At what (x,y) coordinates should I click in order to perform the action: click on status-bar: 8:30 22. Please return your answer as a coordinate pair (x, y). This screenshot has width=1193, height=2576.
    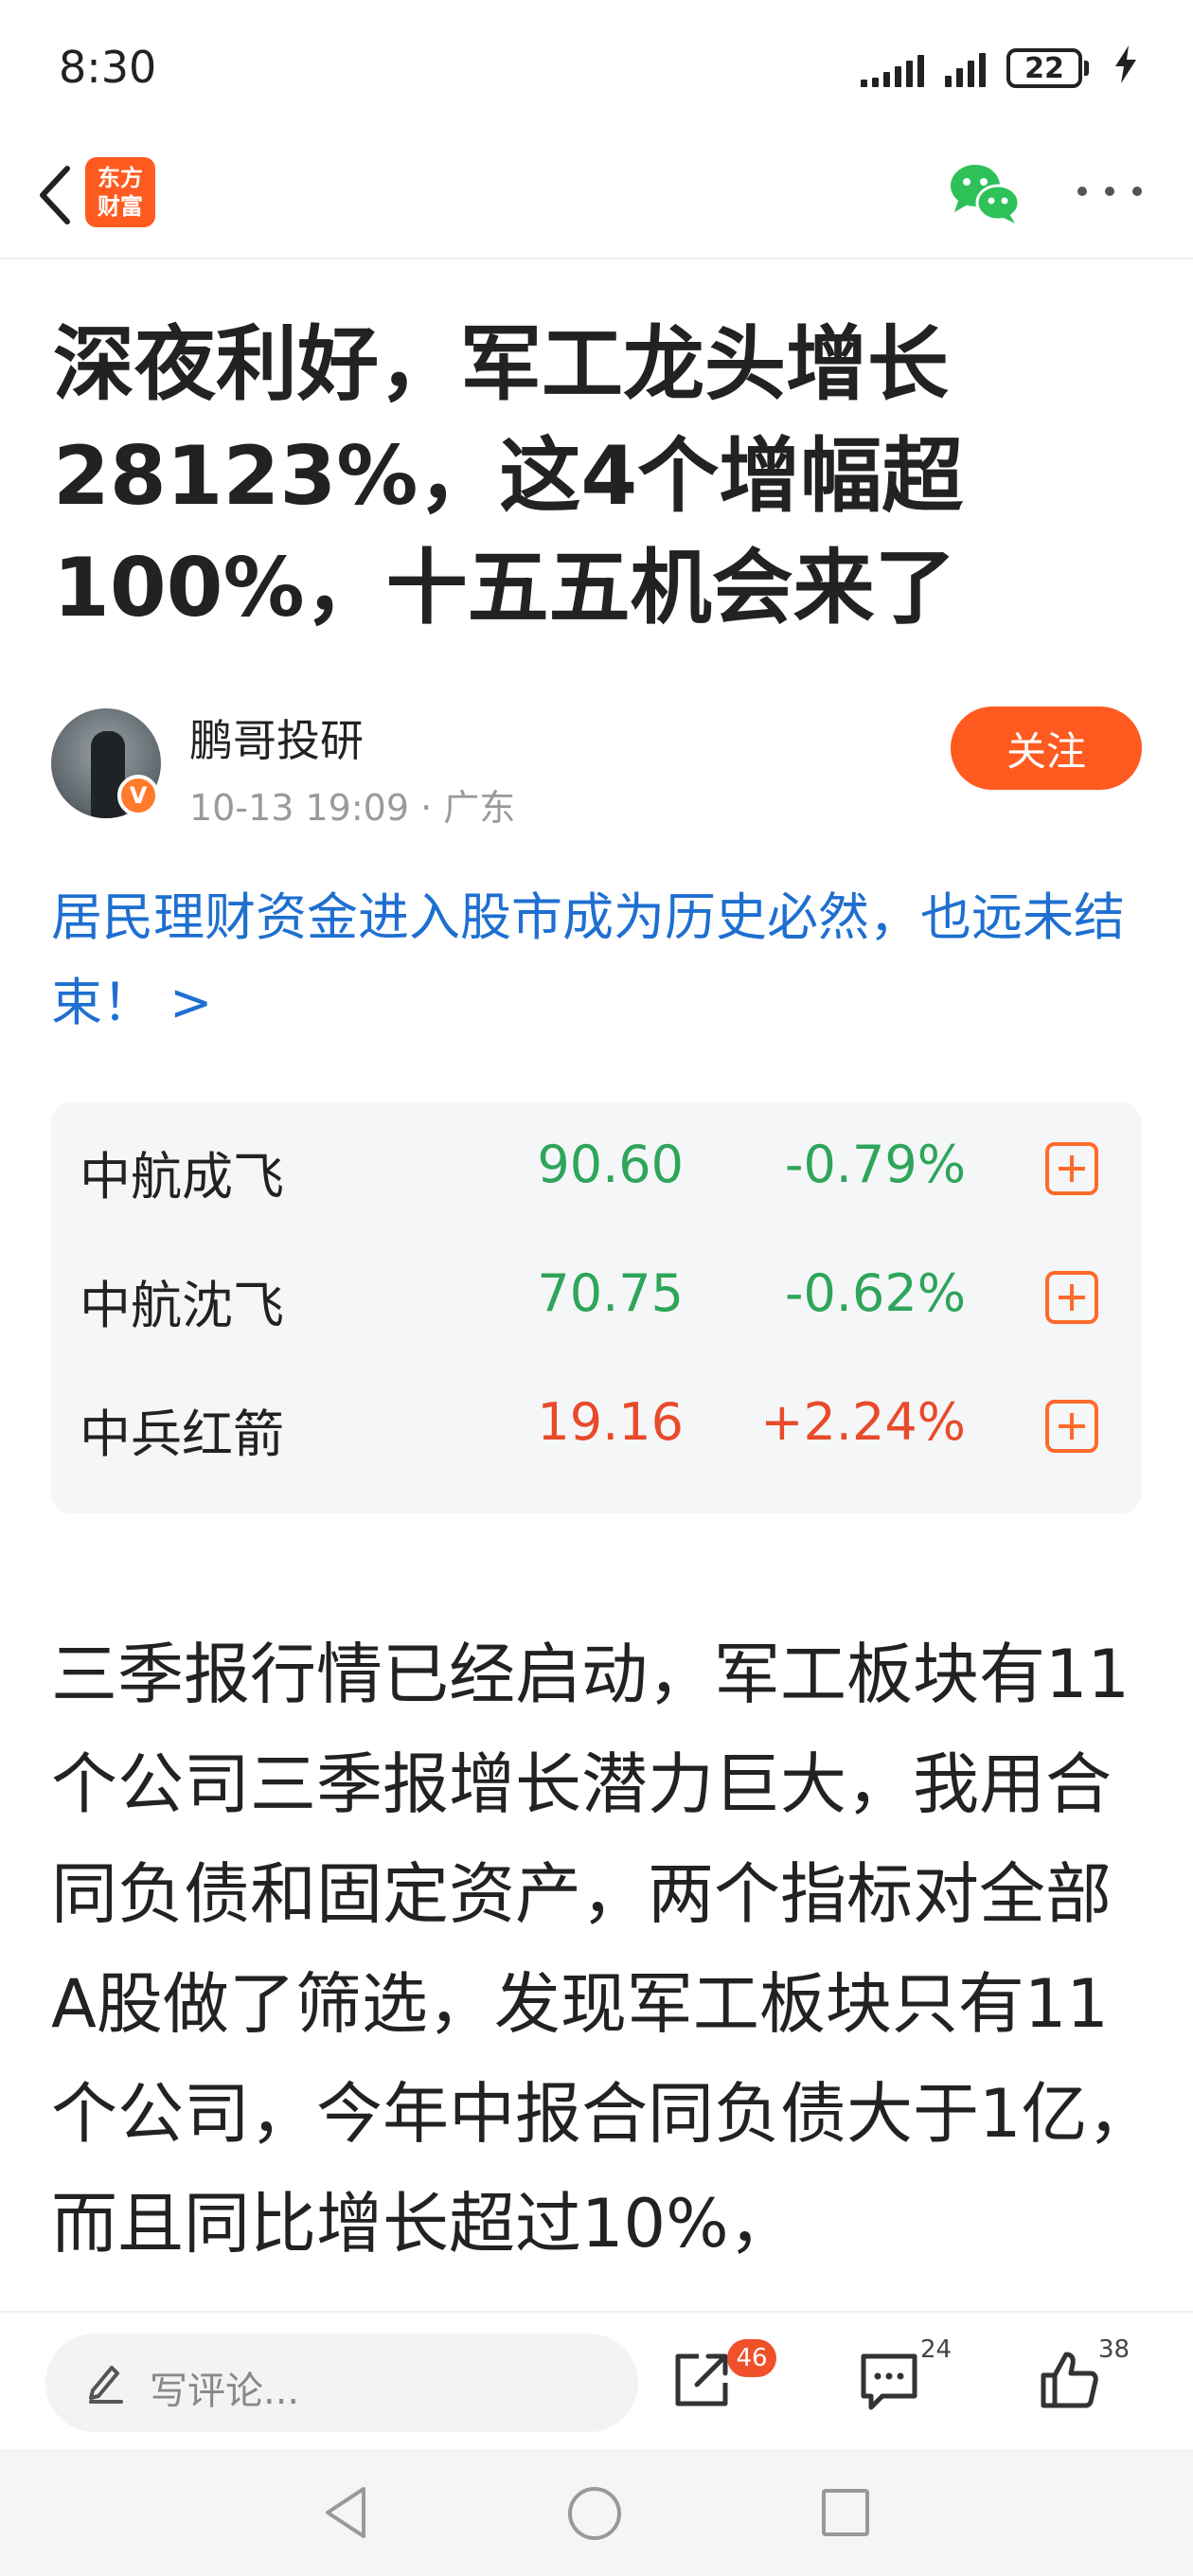
    Looking at the image, I should click on (596, 66).